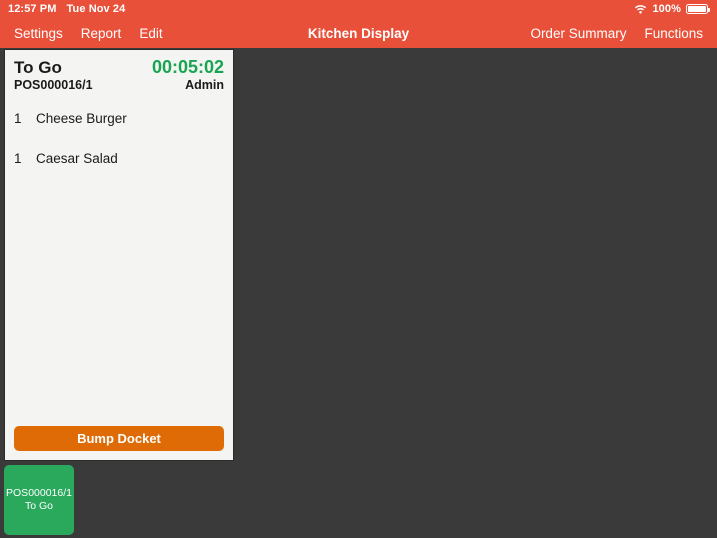 The image size is (717, 538). What do you see at coordinates (119, 438) in the screenshot?
I see `bump-docket-button: Bump Docket` at bounding box center [119, 438].